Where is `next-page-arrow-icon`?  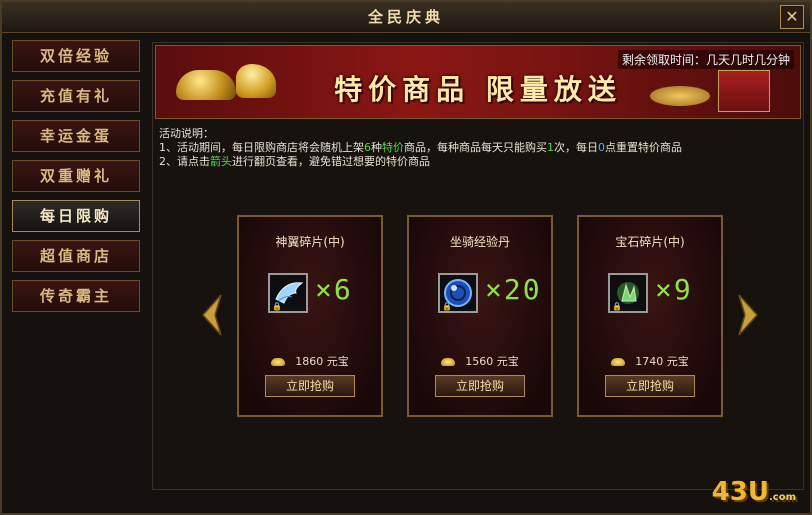
next-page-arrow-icon is located at coordinates (748, 315).